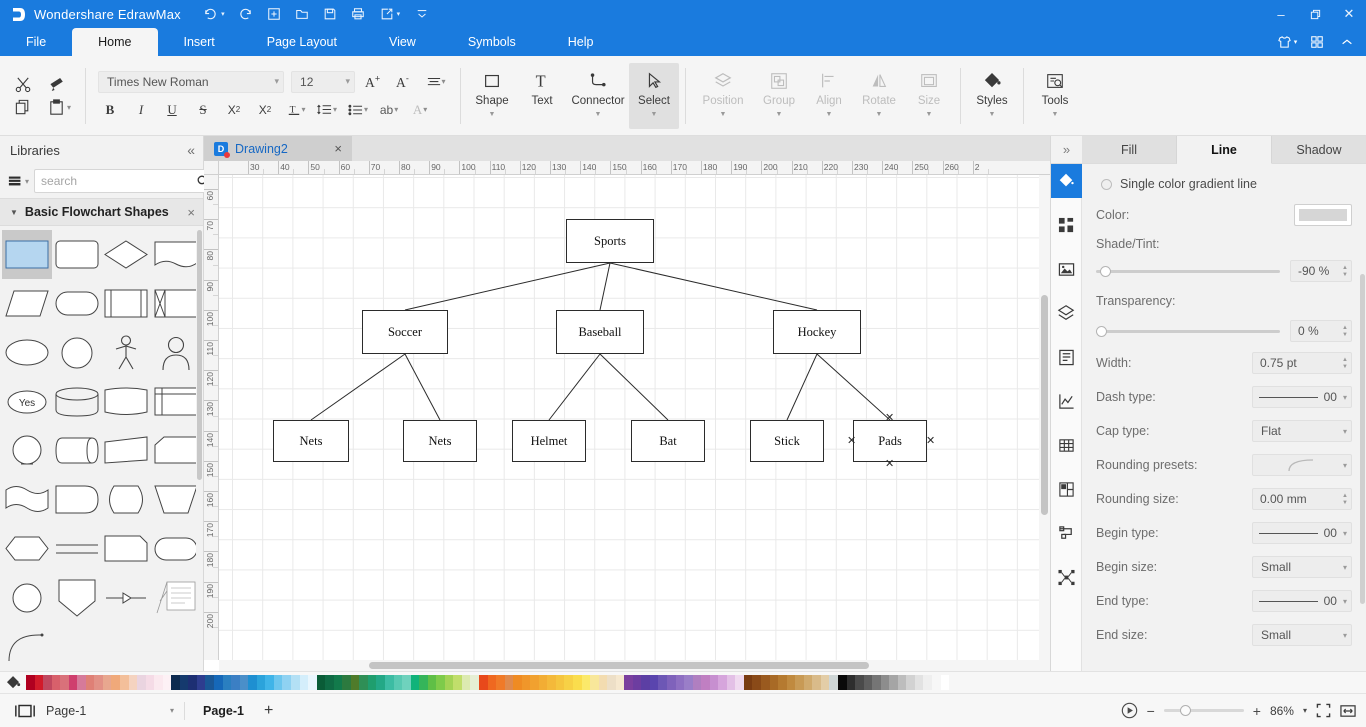  Describe the element at coordinates (23, 107) in the screenshot. I see `copy-button` at that location.